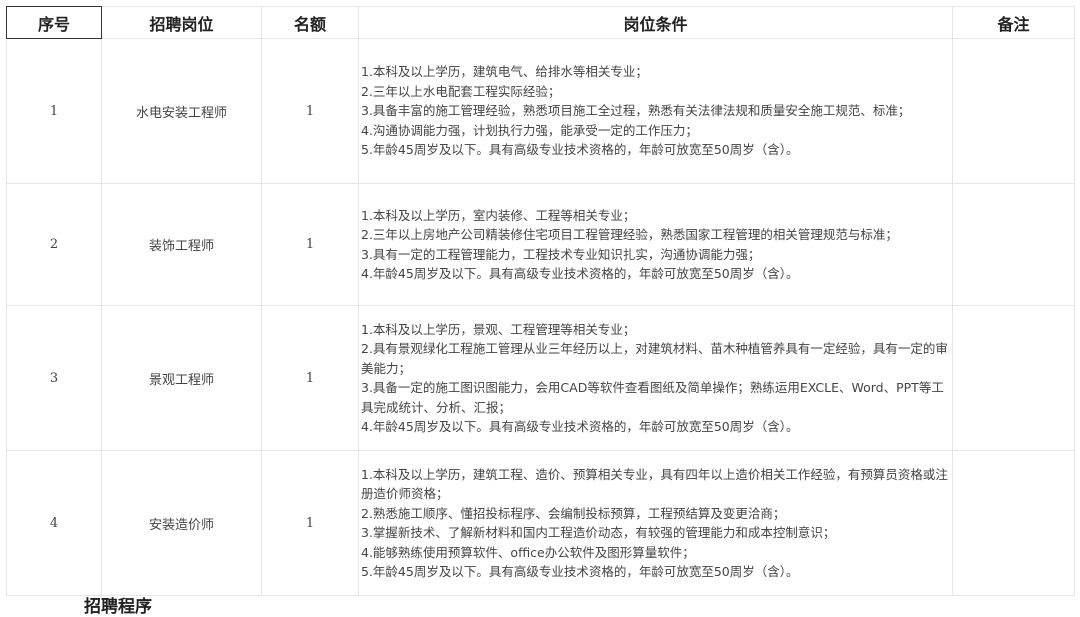  Describe the element at coordinates (54, 378) in the screenshot. I see `row-seq: 3` at that location.